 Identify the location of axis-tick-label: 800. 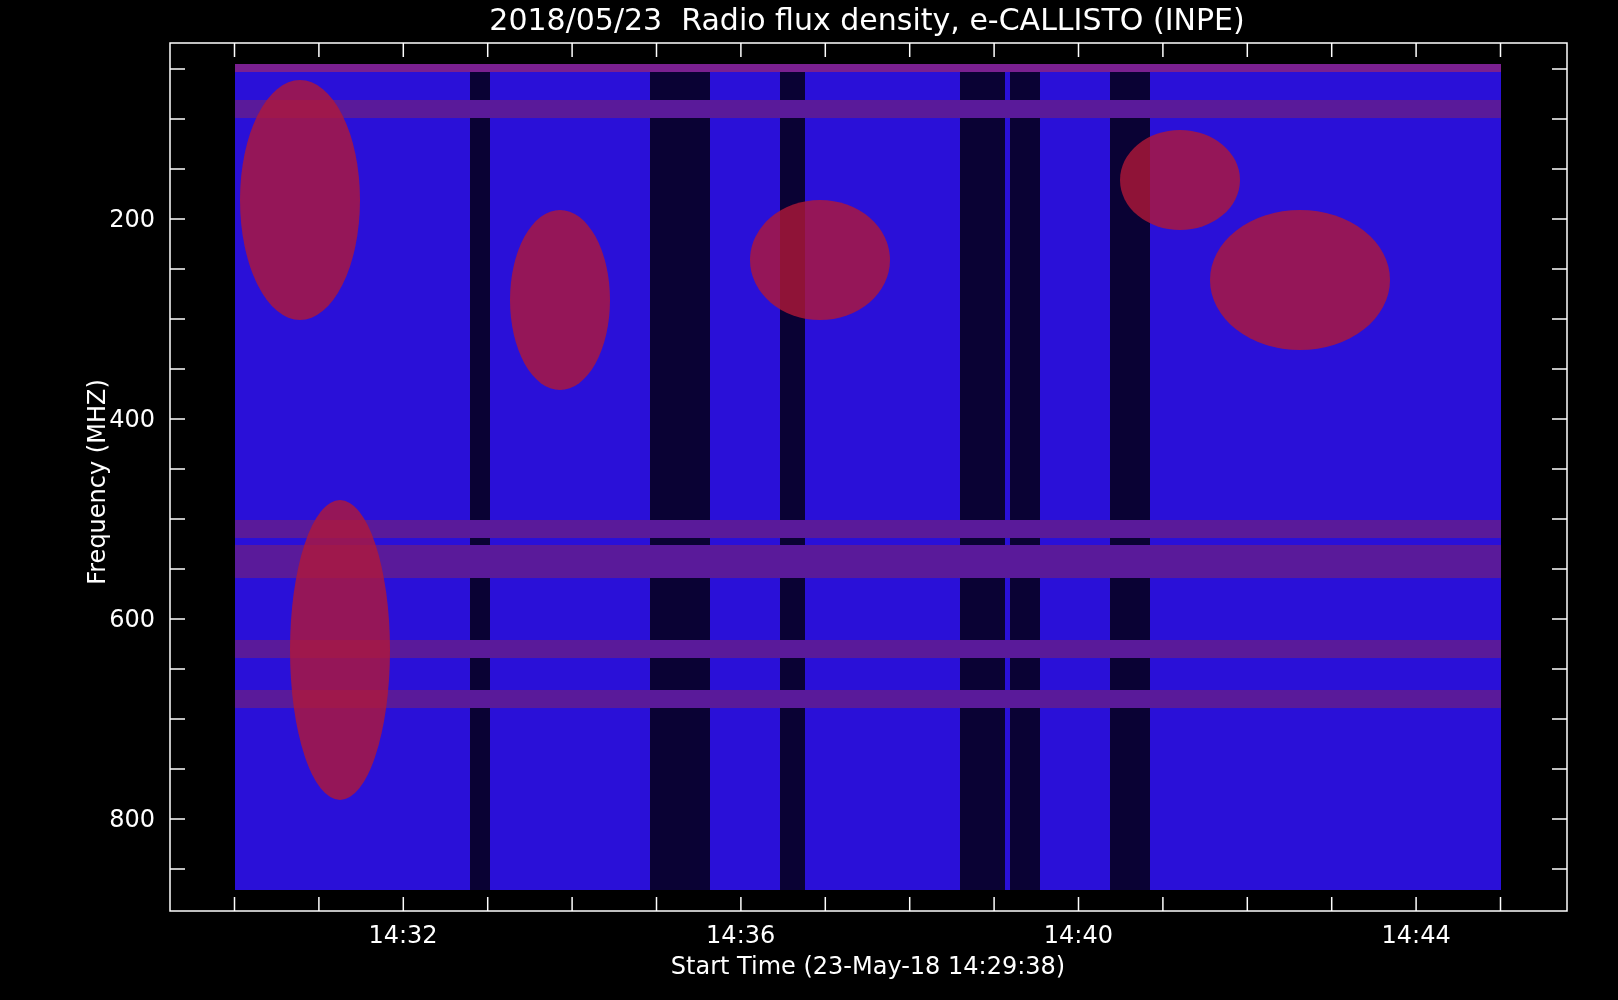
(131, 819).